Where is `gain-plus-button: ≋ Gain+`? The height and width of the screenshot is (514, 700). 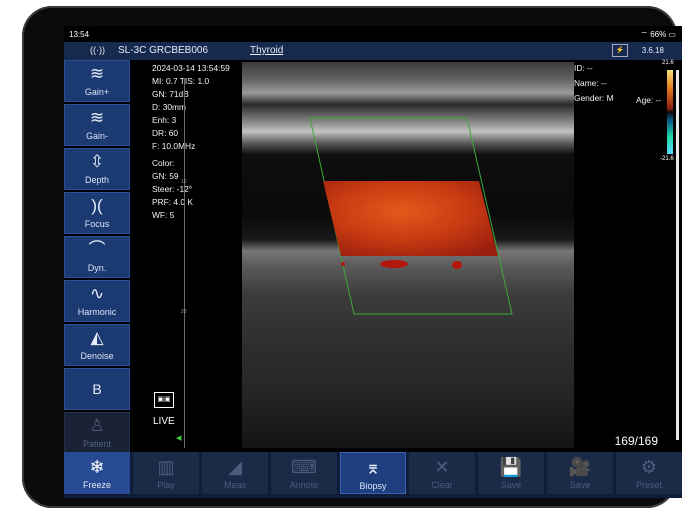
gain-plus-button: ≋ Gain+ is located at coordinates (97, 81).